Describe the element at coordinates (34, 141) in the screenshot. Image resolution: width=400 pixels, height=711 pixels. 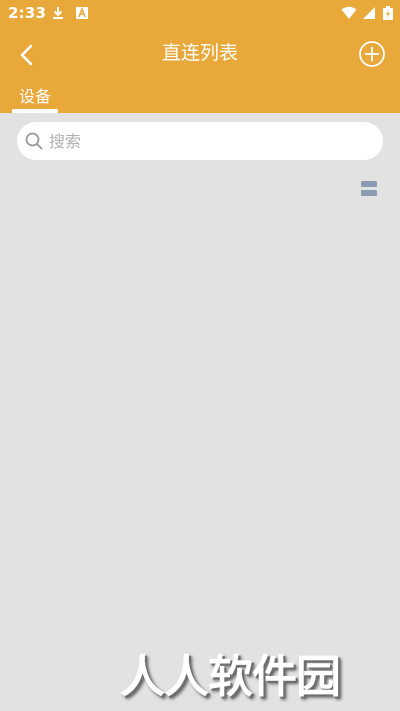
I see `search-icon` at that location.